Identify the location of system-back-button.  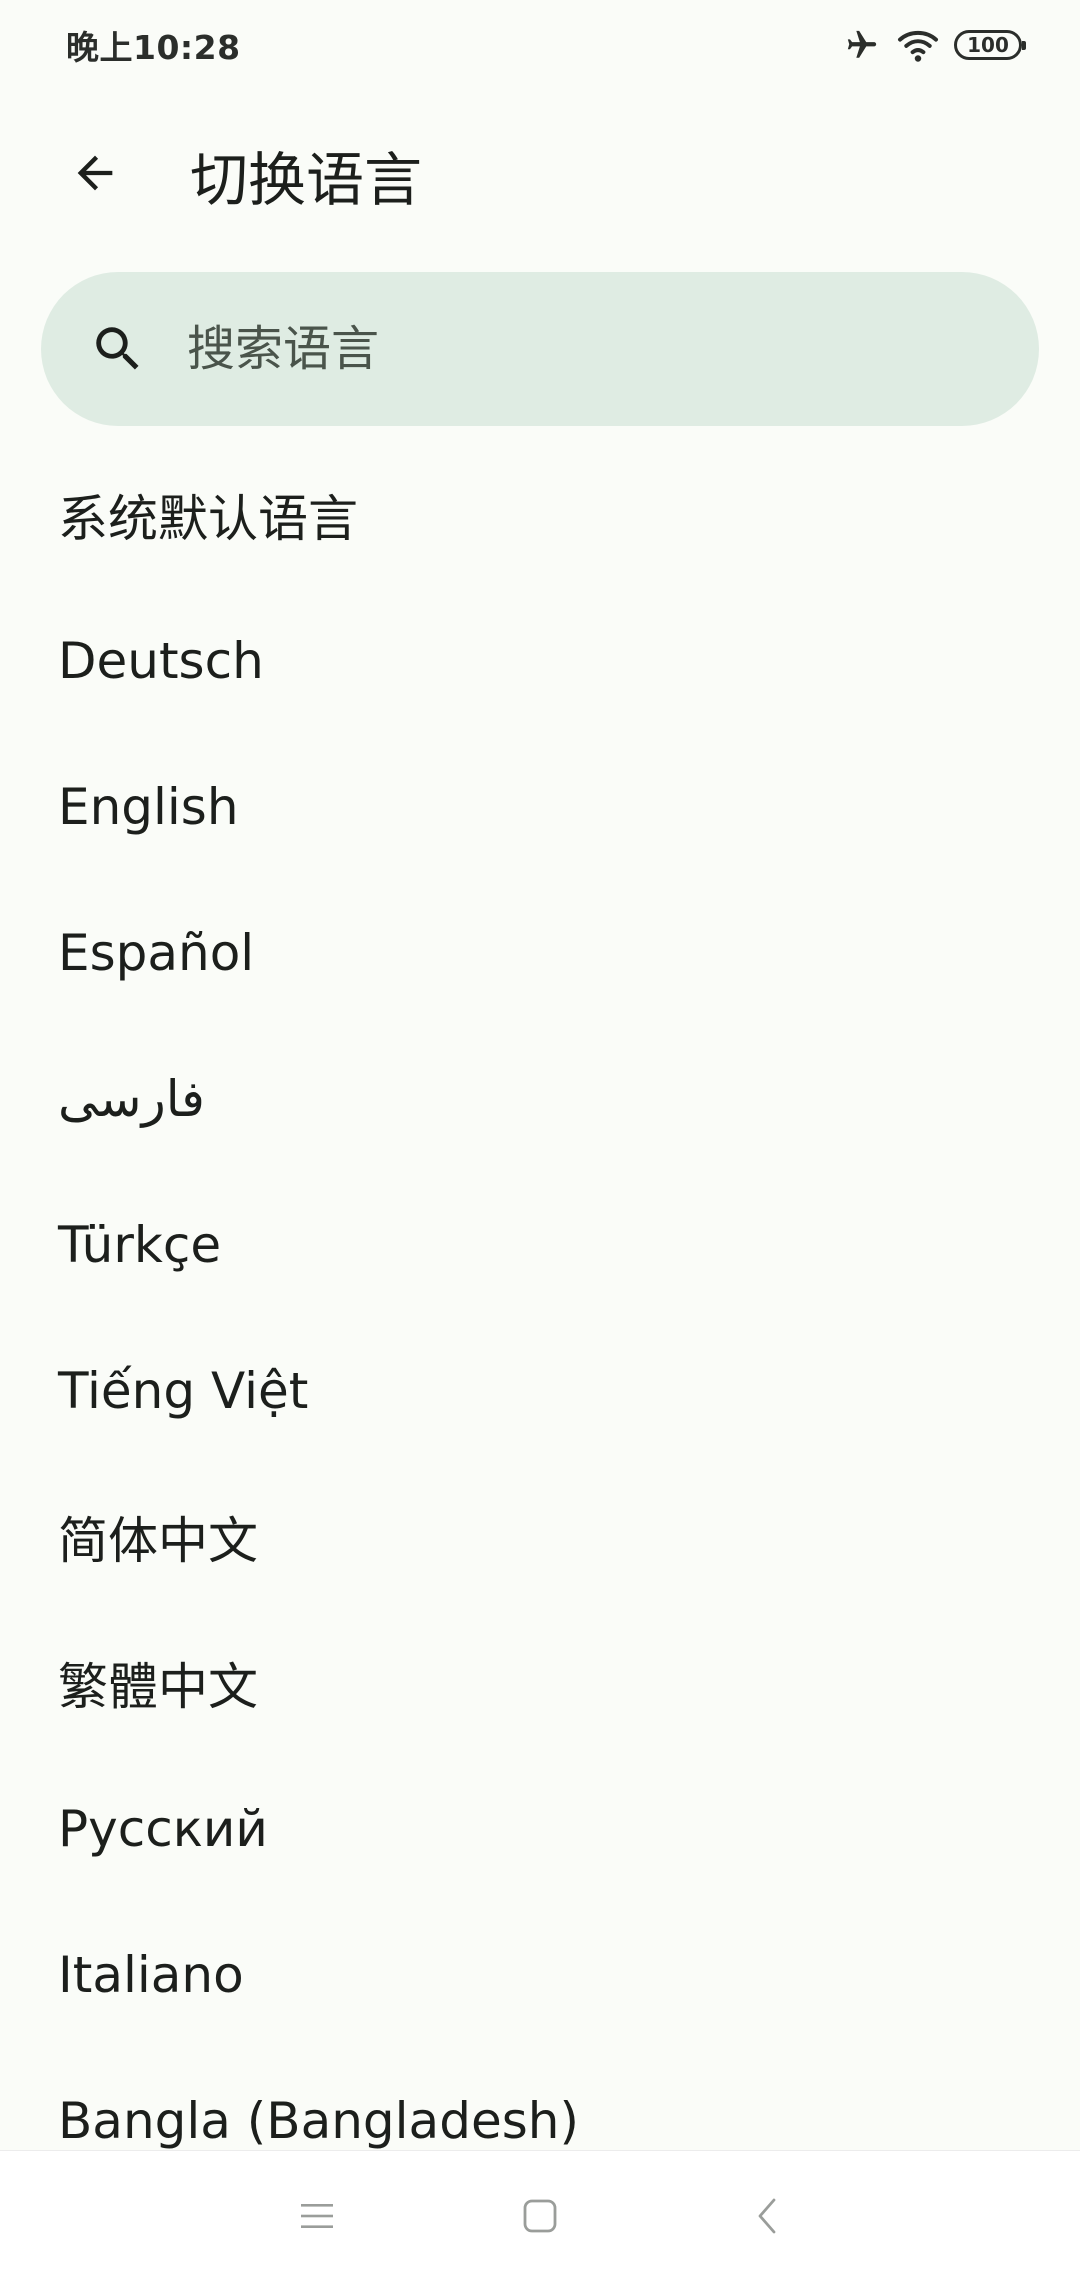
(767, 2216).